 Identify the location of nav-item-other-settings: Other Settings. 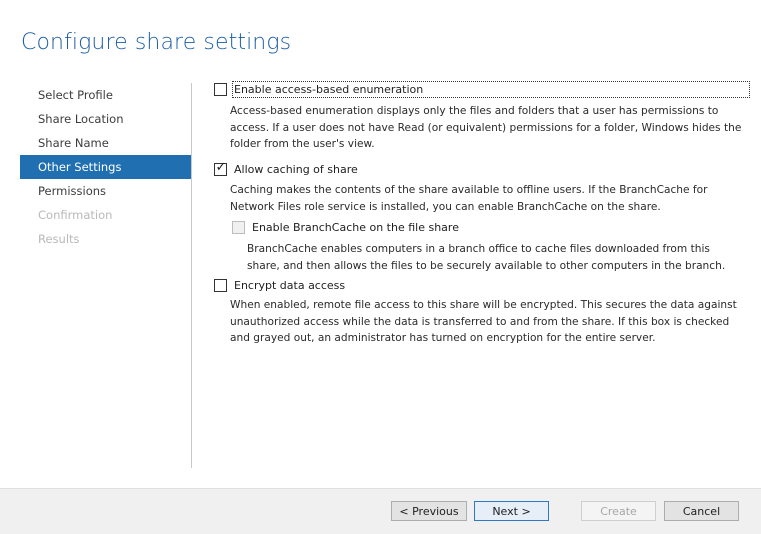
(105, 167).